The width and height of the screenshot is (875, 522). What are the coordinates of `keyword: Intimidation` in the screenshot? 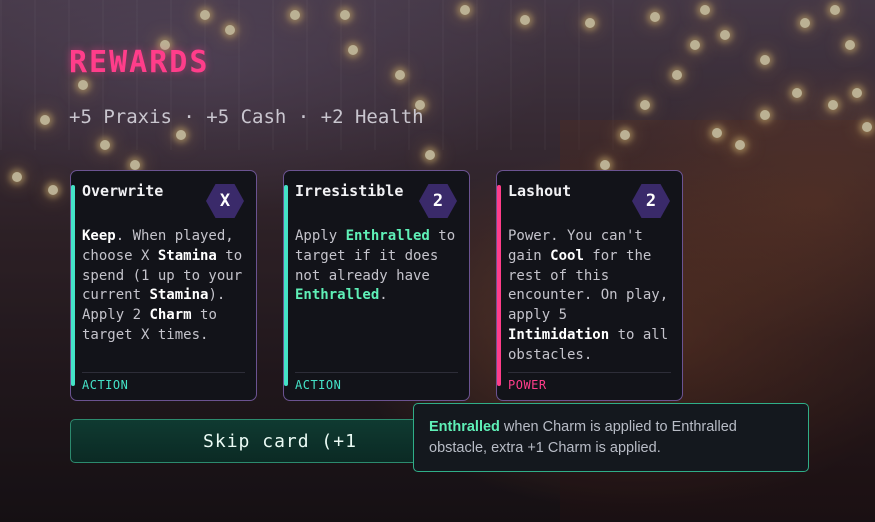 It's located at (559, 334).